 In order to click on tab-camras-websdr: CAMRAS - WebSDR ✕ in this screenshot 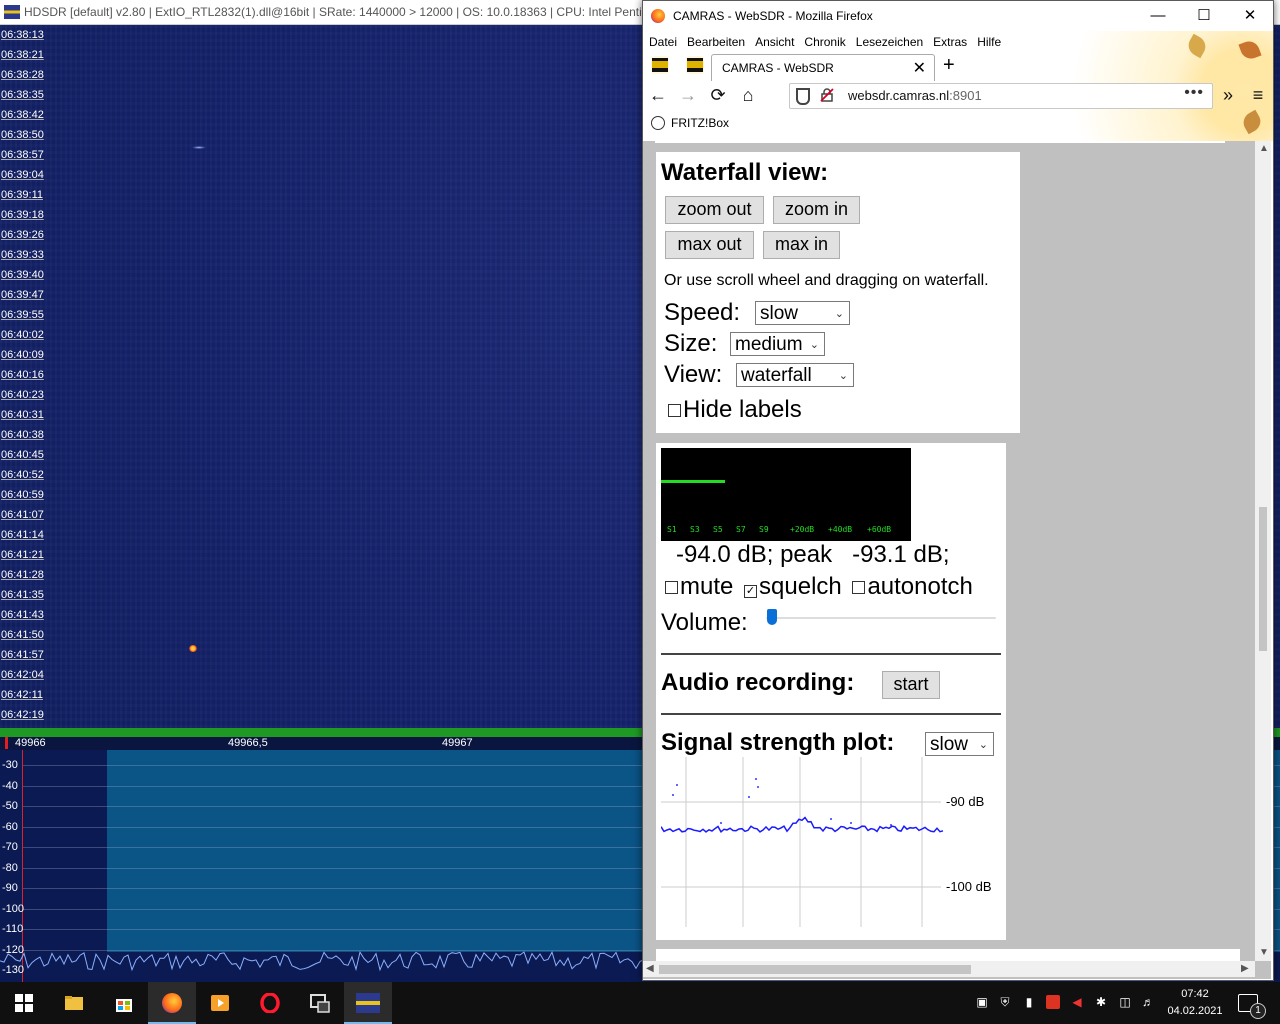, I will do `click(823, 67)`.